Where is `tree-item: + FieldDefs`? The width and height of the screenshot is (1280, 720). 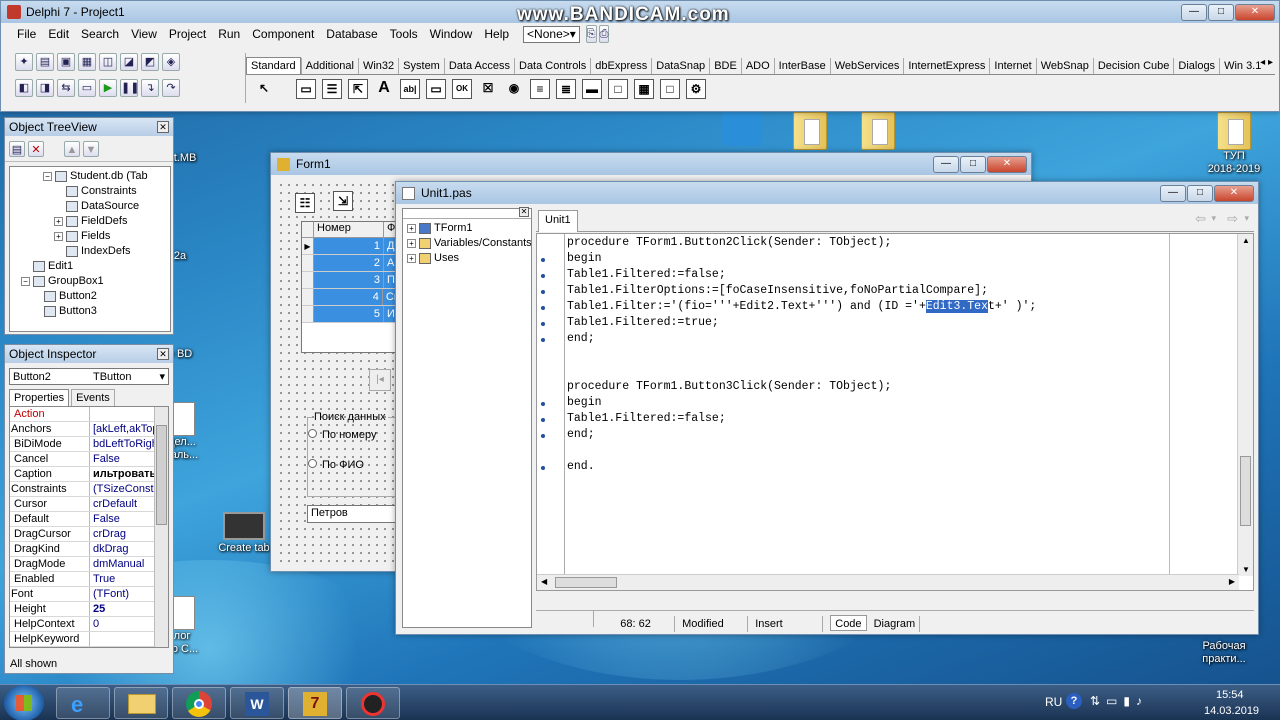
tree-item: + FieldDefs is located at coordinates (90, 221).